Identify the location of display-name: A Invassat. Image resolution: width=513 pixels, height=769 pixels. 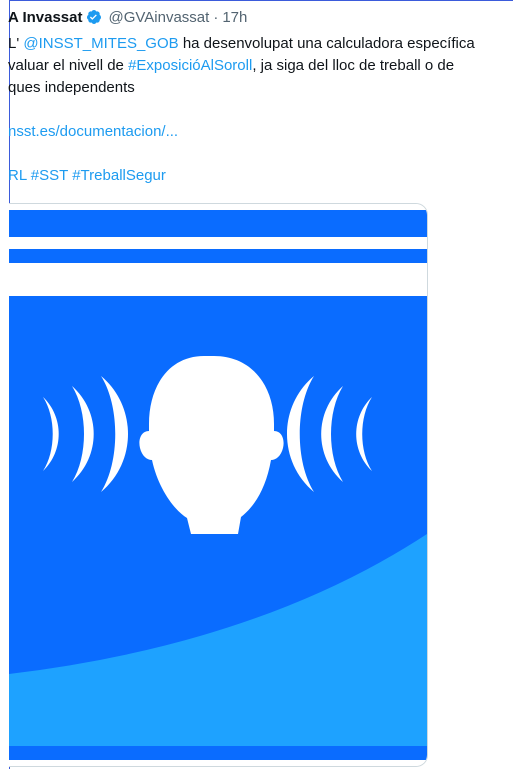
(45, 17).